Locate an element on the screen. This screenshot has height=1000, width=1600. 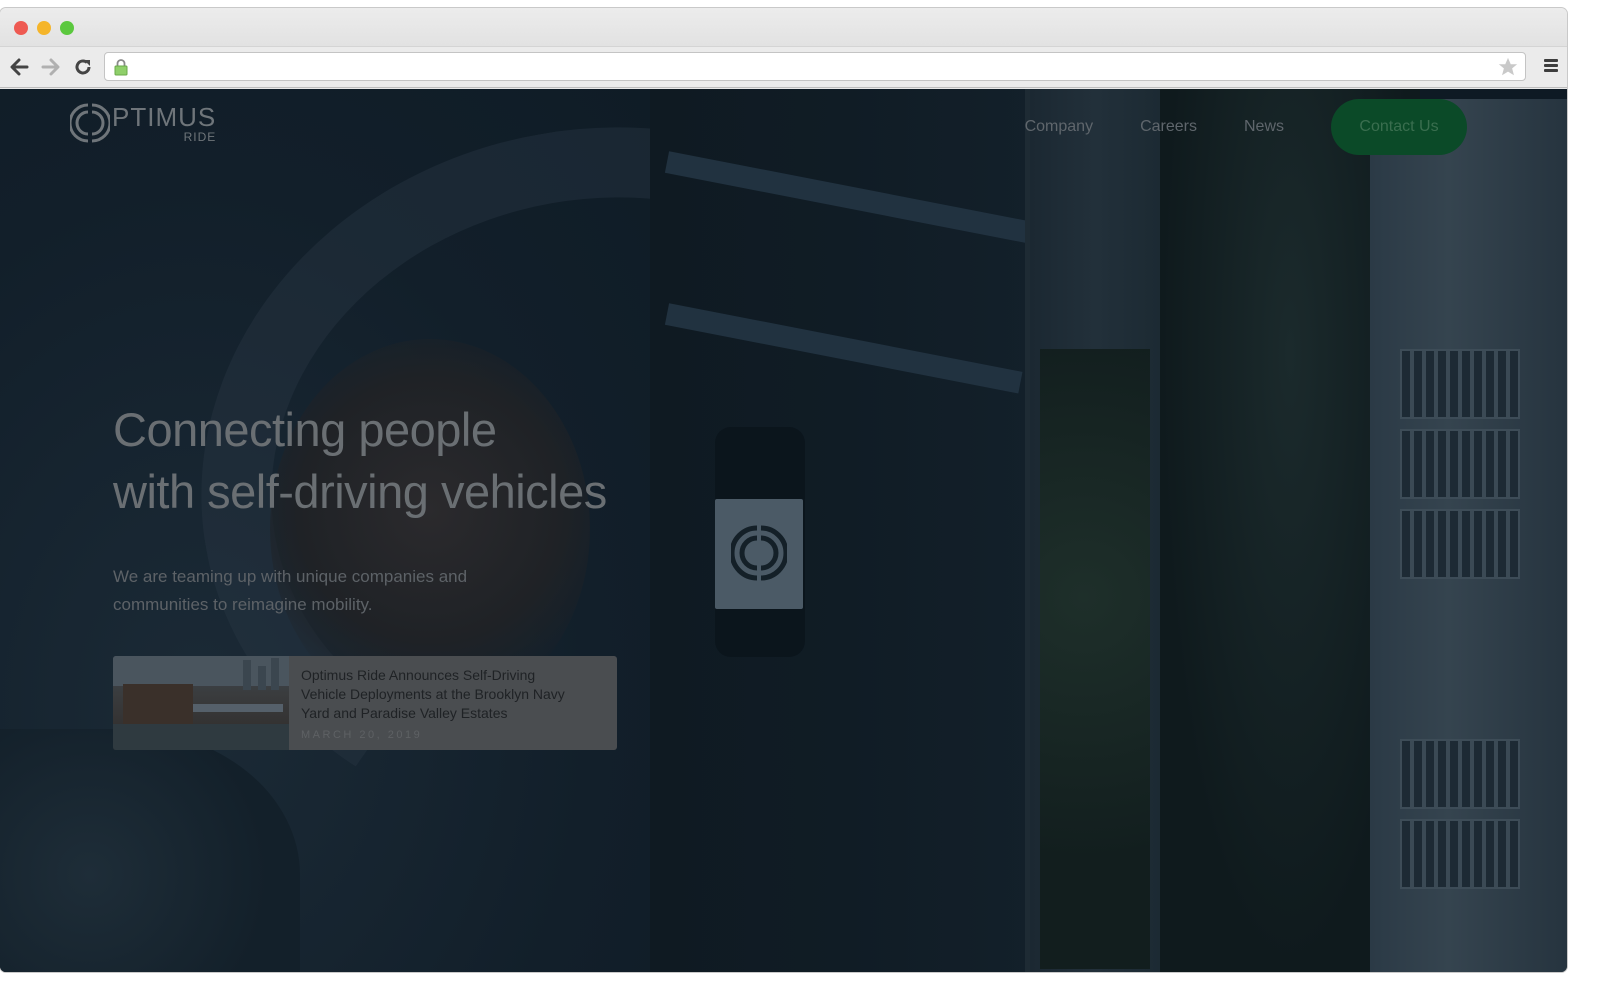
url-input is located at coordinates (813, 66).